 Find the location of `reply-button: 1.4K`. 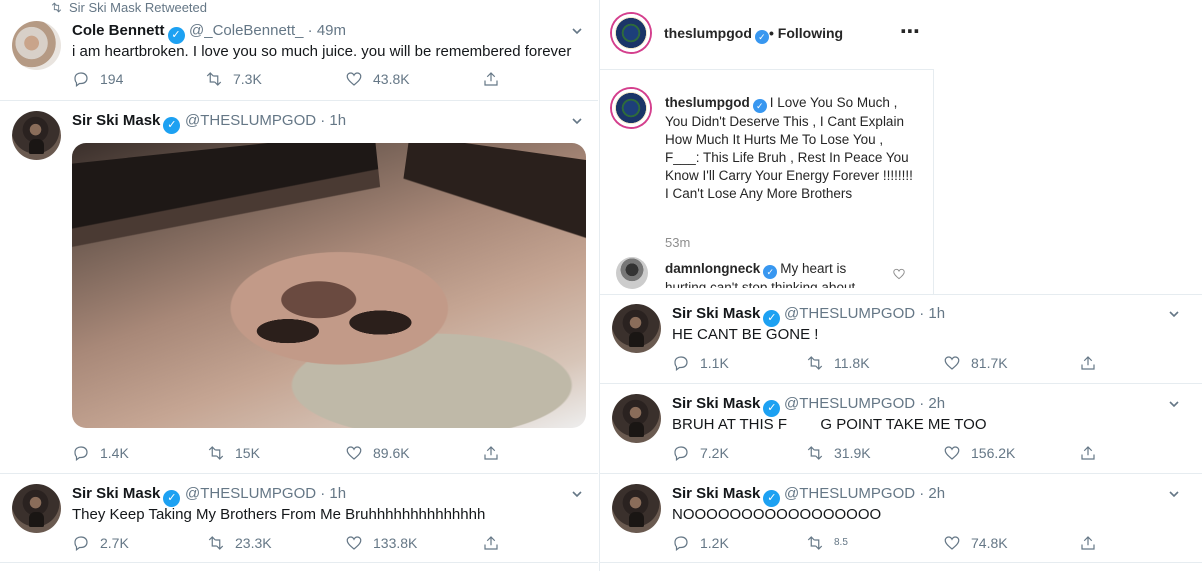

reply-button: 1.4K is located at coordinates (100, 453).